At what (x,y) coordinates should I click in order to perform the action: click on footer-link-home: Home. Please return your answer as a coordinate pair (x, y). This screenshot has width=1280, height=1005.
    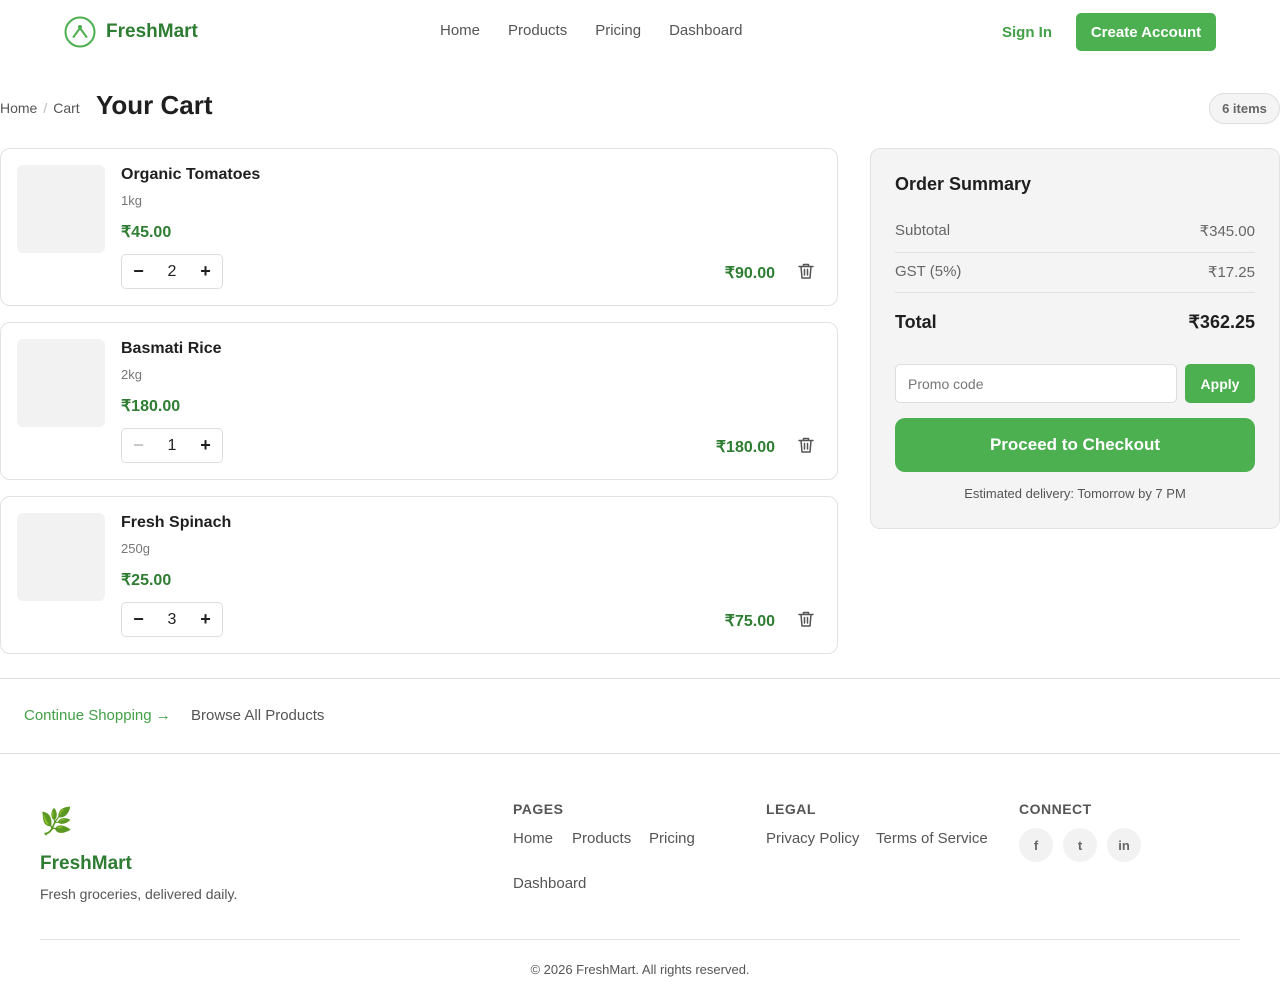
    Looking at the image, I should click on (533, 838).